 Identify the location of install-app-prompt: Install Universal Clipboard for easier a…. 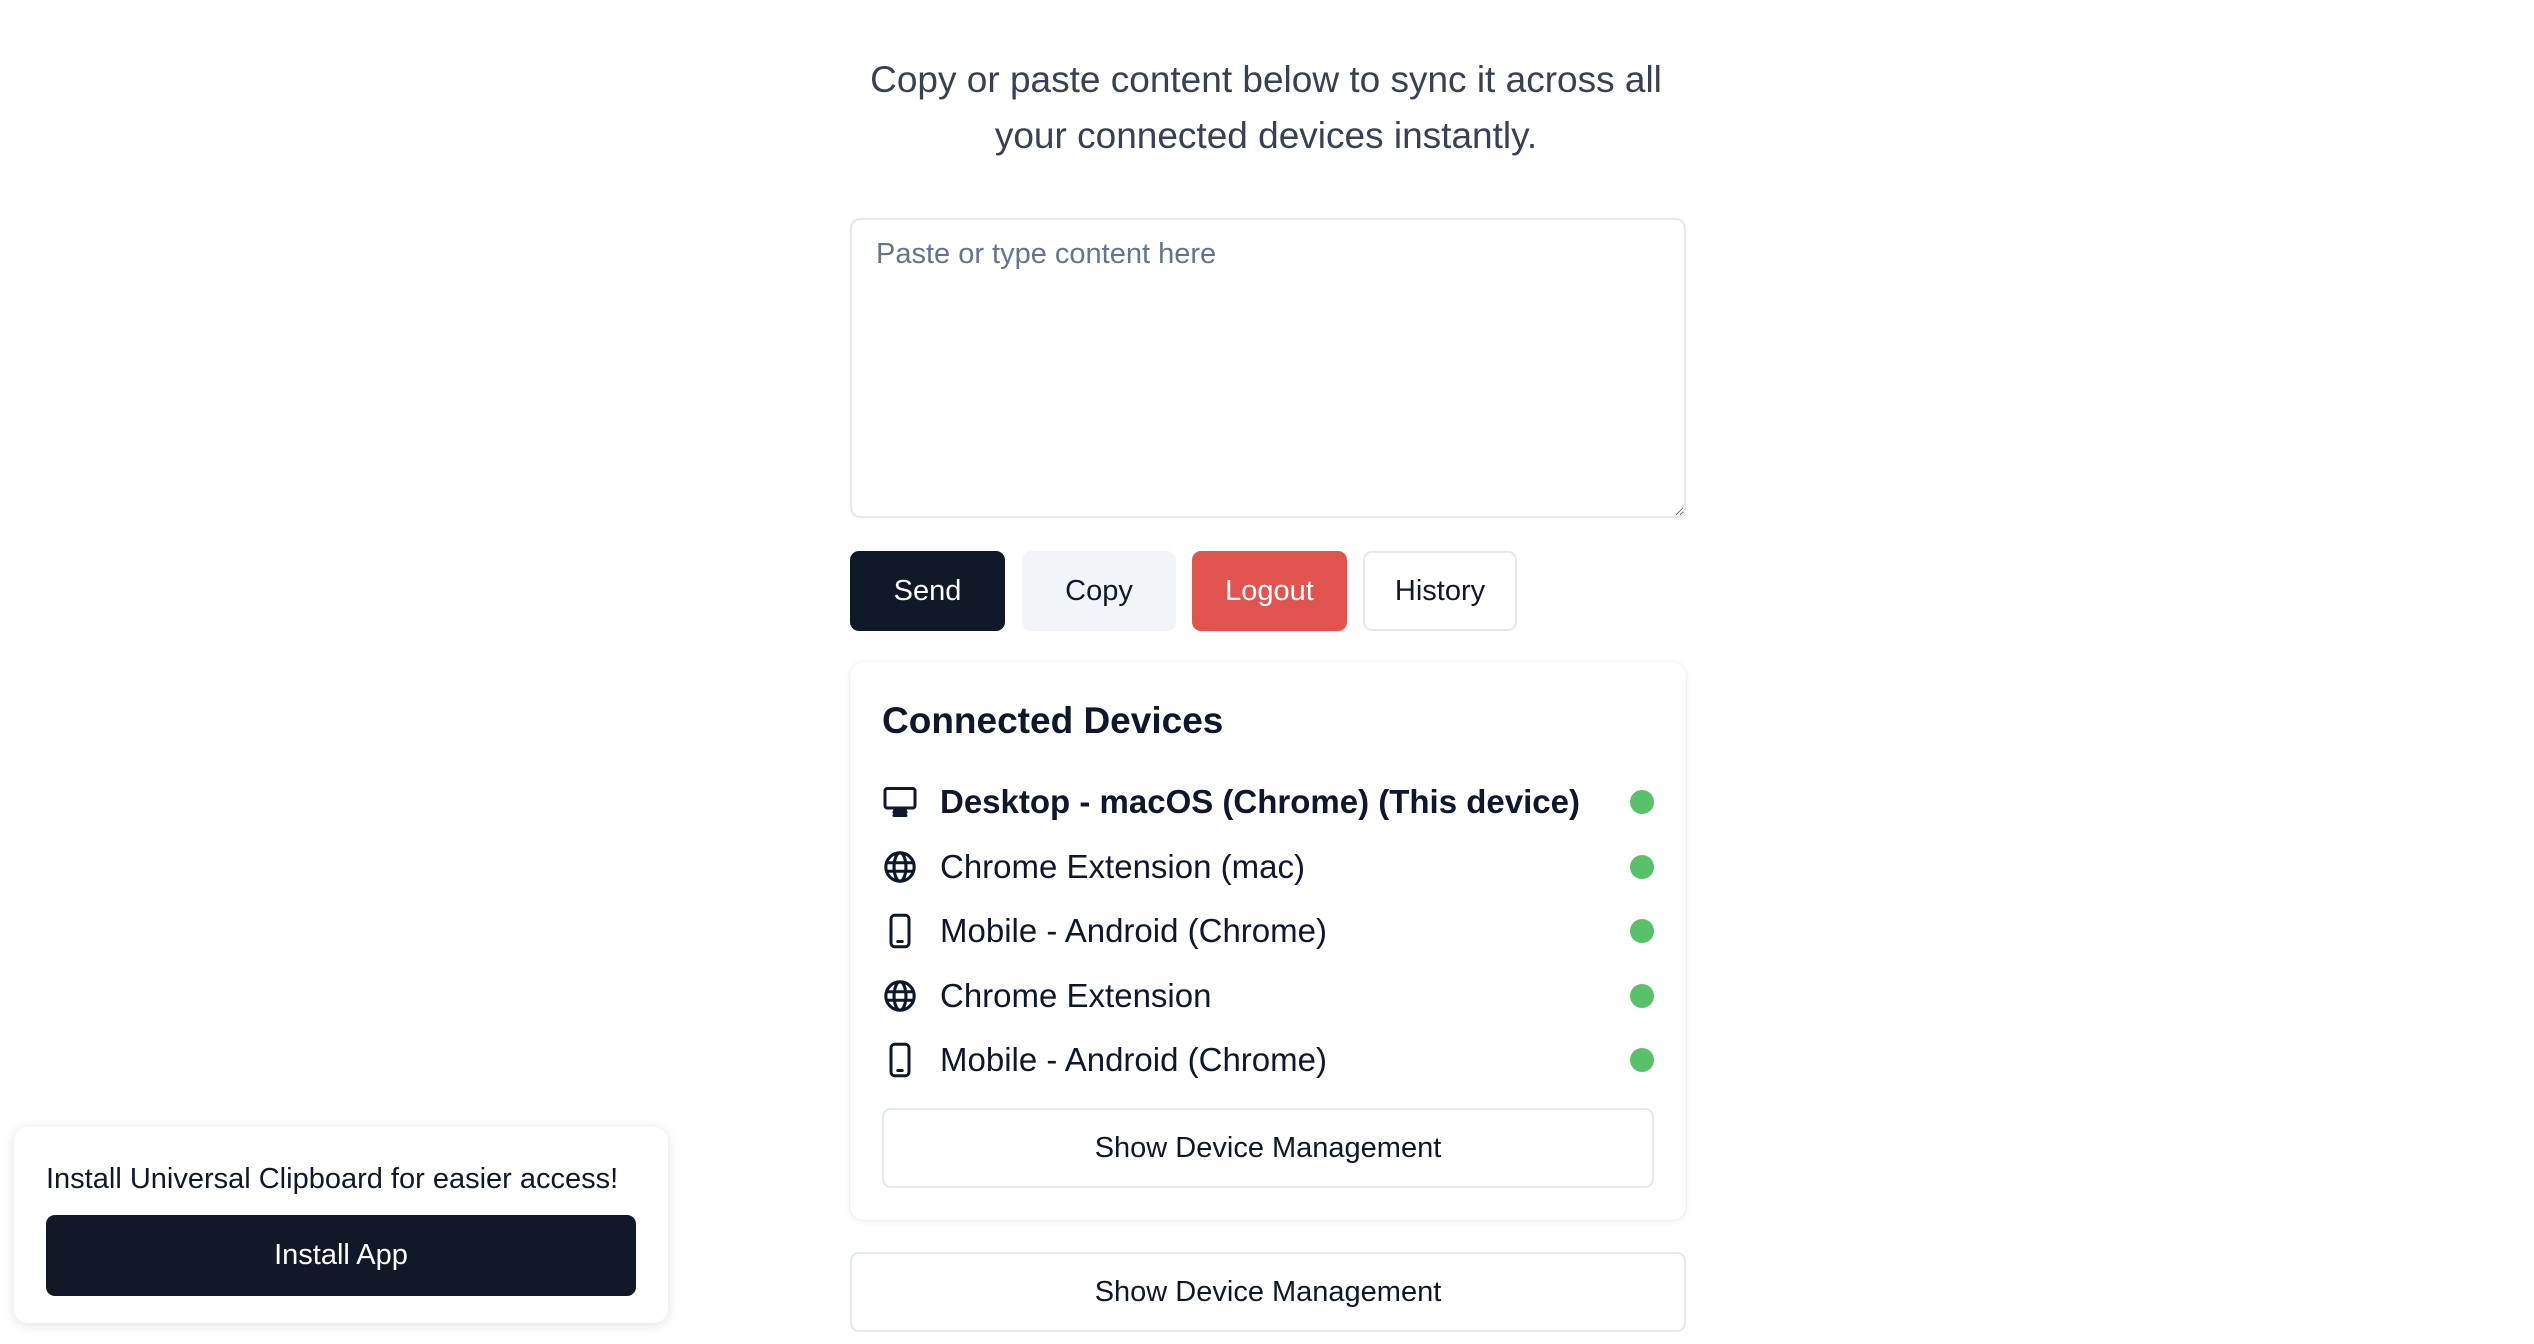
(341, 1225).